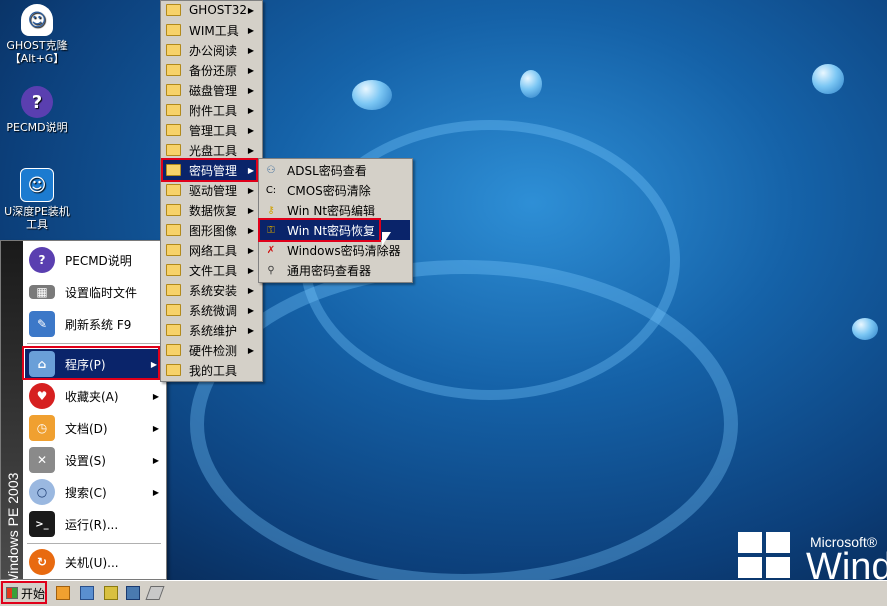  I want to click on start-item-label: 刷新系统 F9, so click(98, 324).